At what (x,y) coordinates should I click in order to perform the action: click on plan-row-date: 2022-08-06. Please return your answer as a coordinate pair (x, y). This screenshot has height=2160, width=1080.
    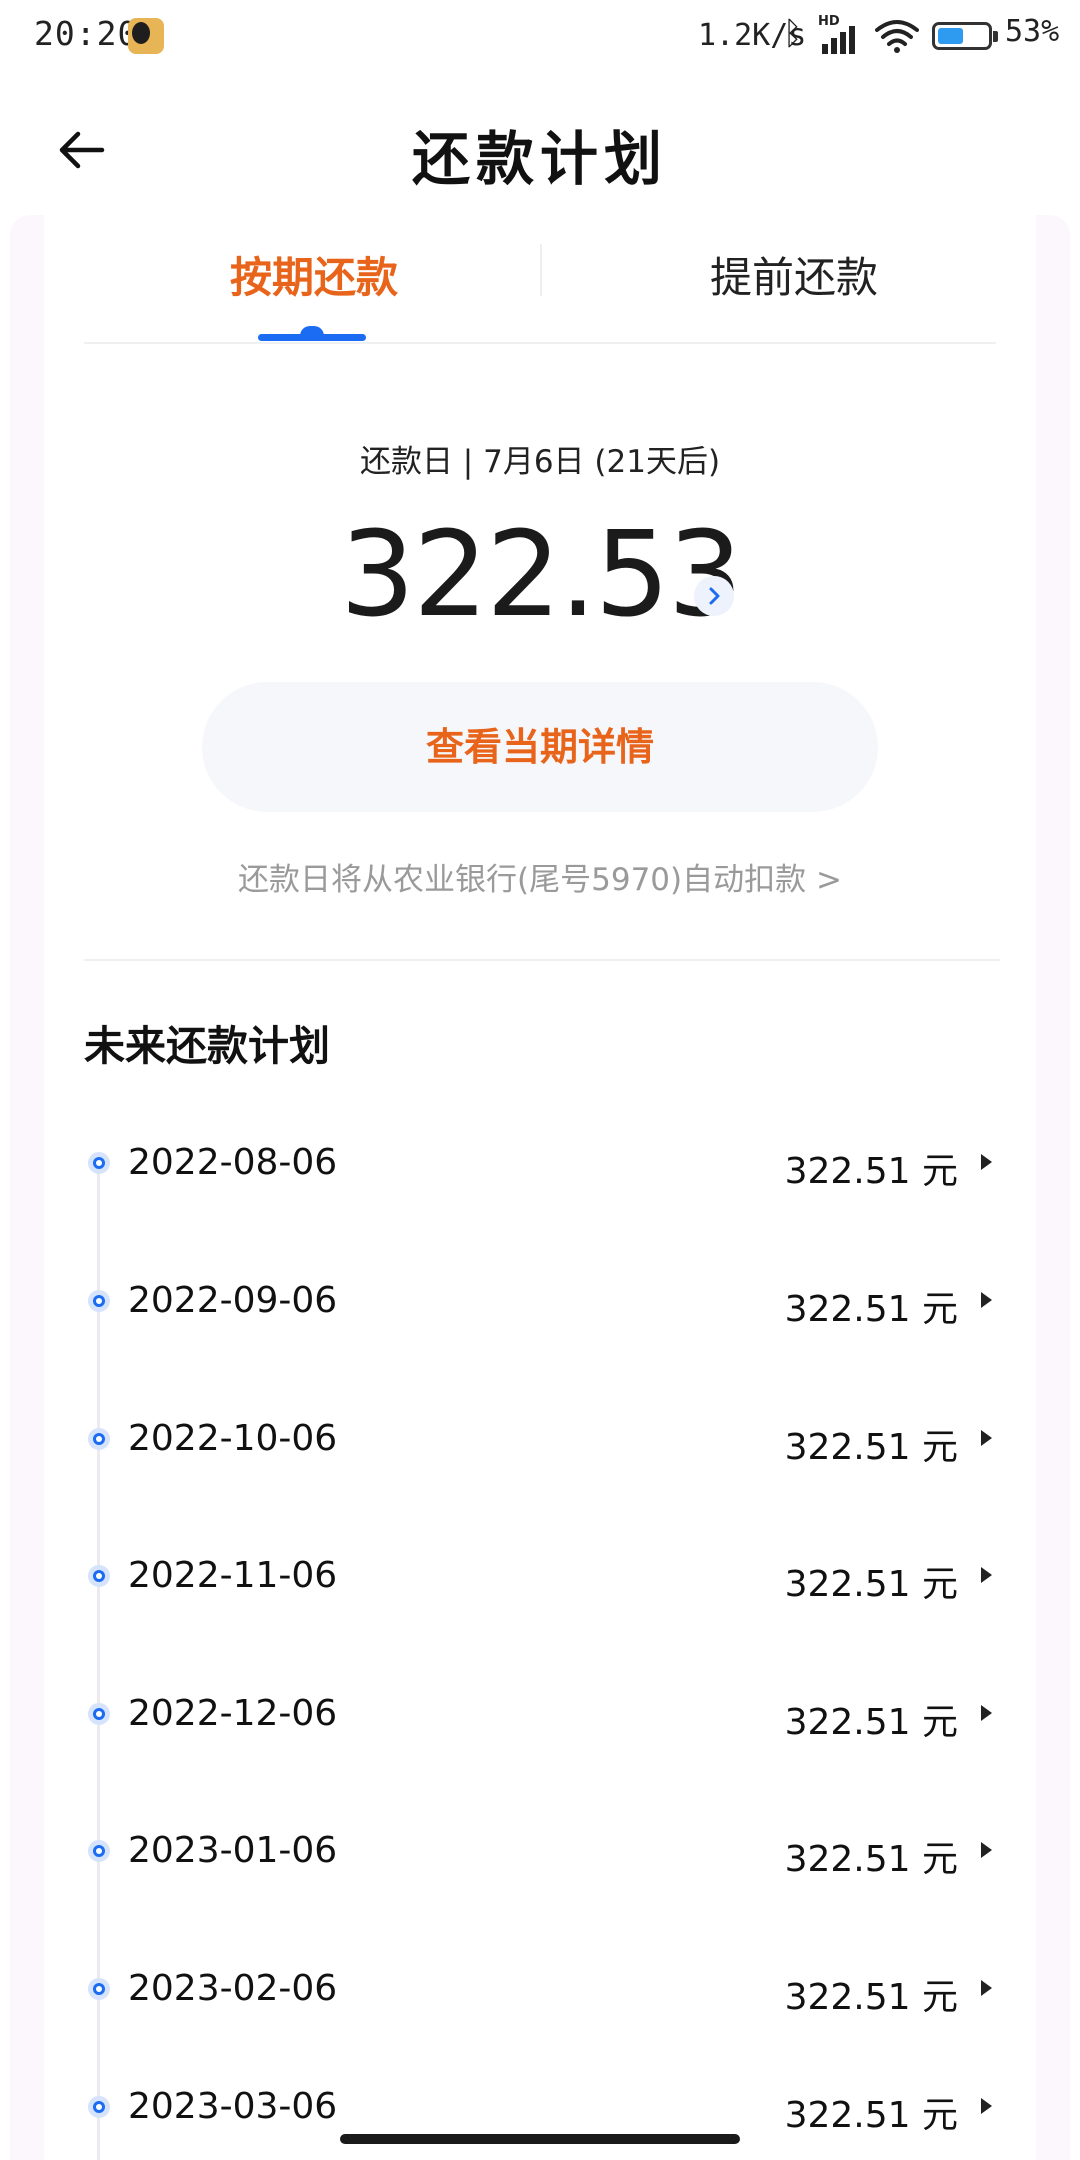
    Looking at the image, I should click on (233, 1162).